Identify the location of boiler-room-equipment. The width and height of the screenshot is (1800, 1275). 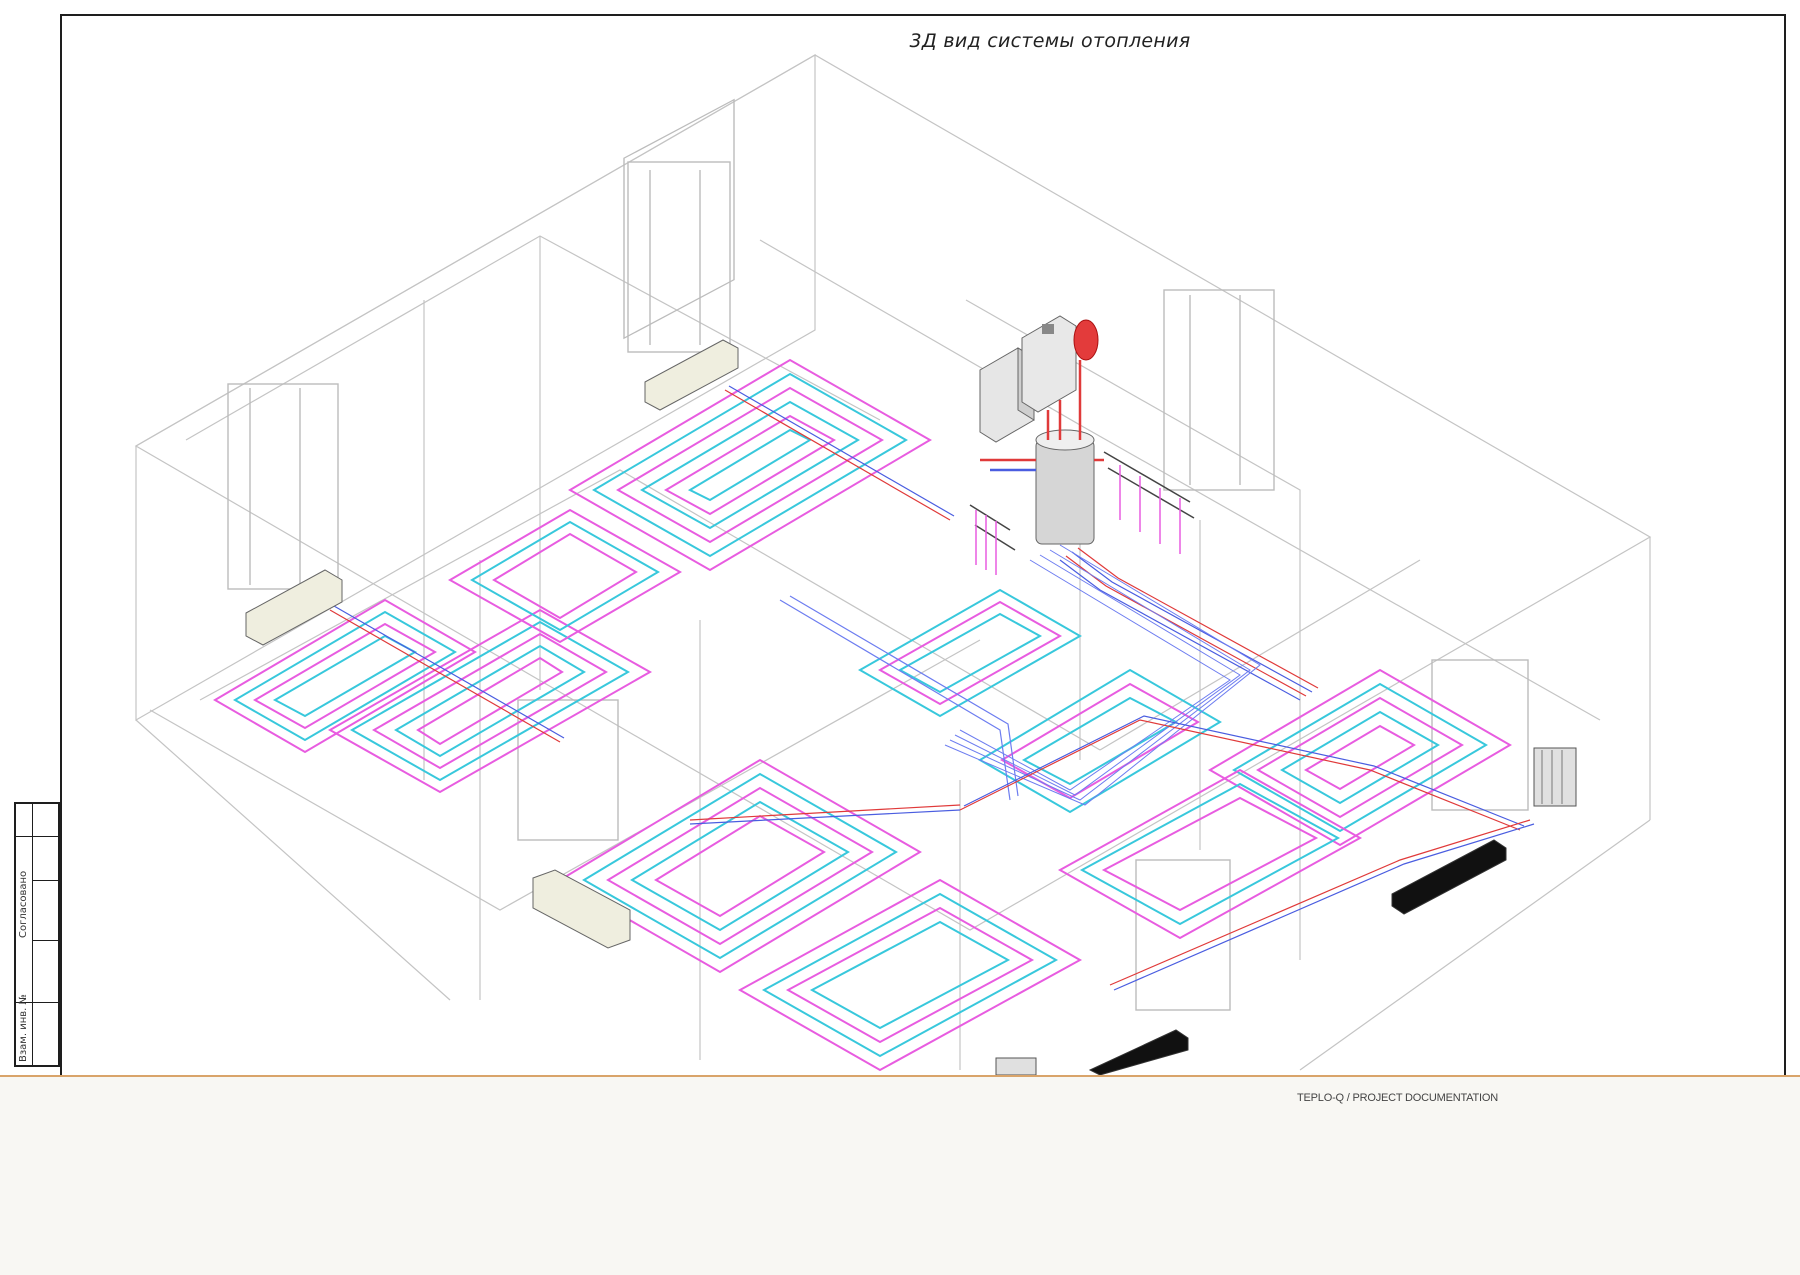
(1082, 445).